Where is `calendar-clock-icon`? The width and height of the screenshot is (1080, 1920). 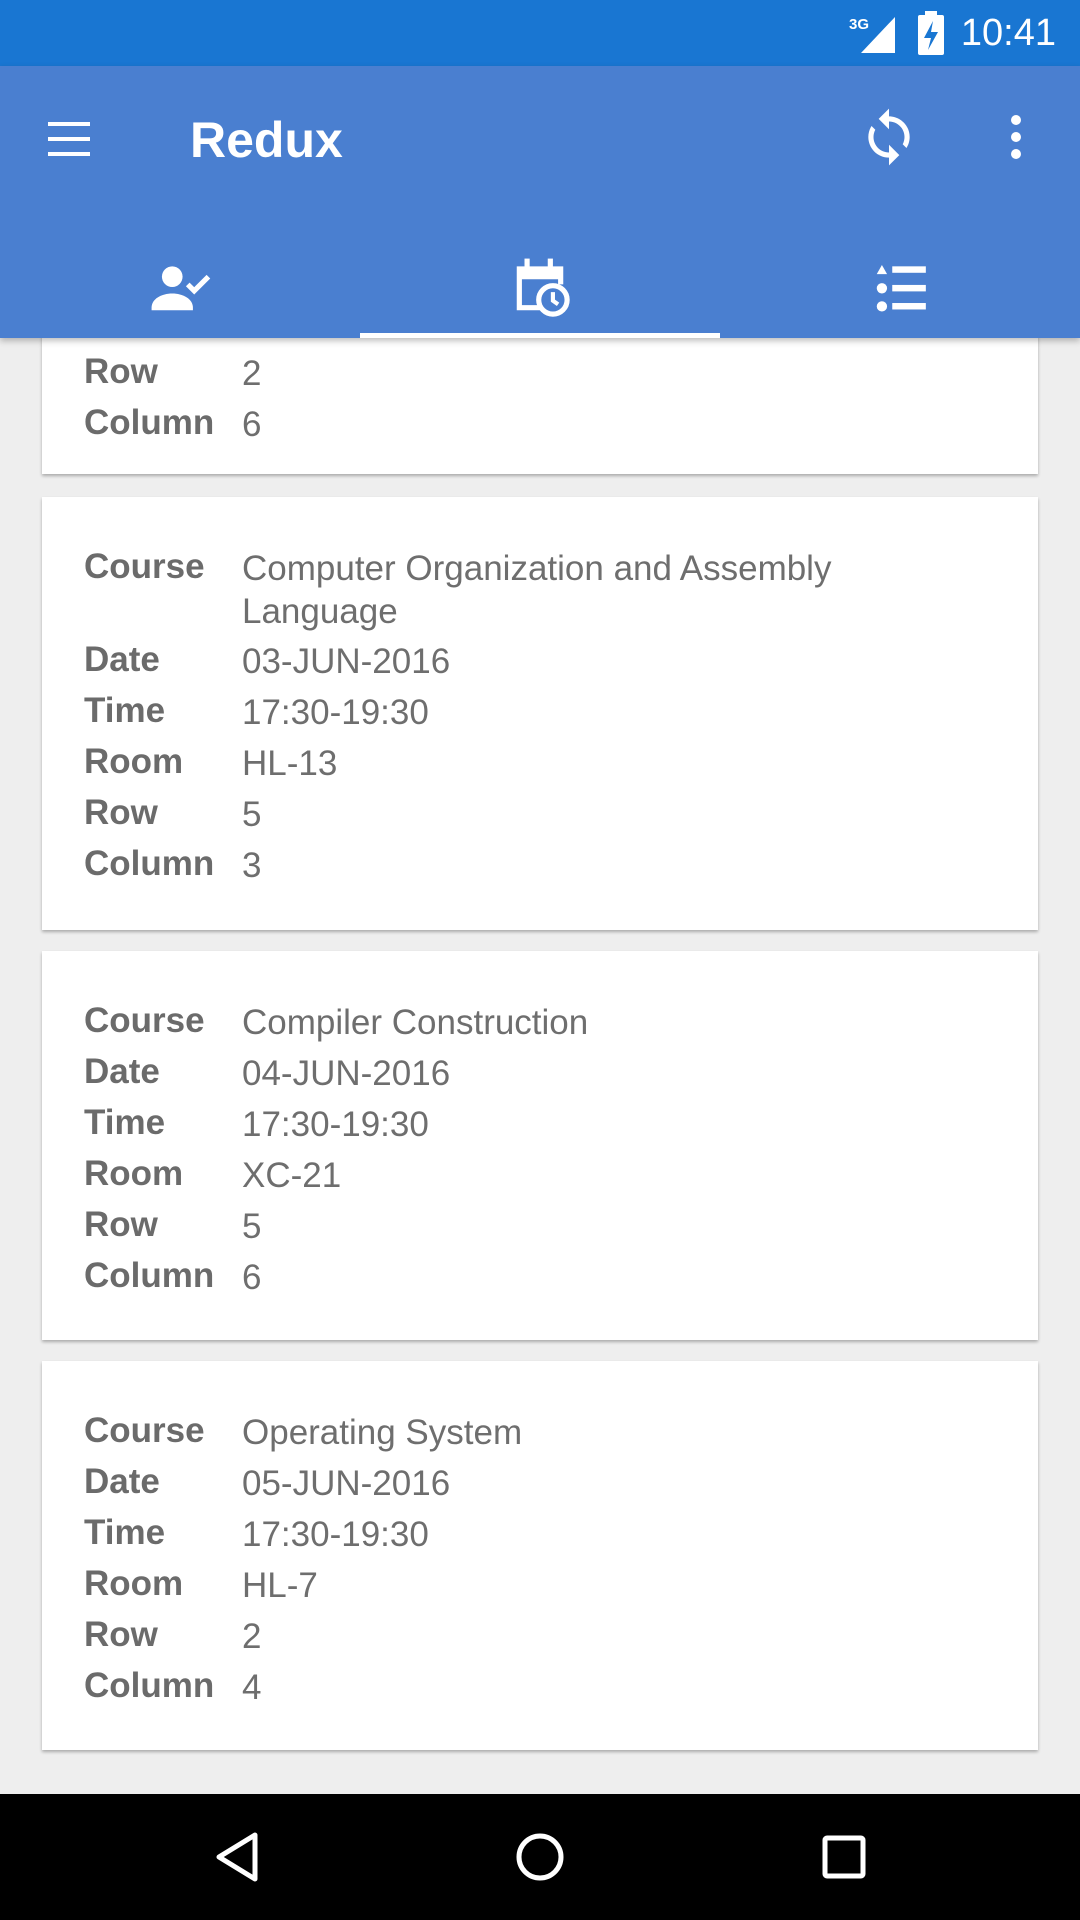
calendar-clock-icon is located at coordinates (543, 287).